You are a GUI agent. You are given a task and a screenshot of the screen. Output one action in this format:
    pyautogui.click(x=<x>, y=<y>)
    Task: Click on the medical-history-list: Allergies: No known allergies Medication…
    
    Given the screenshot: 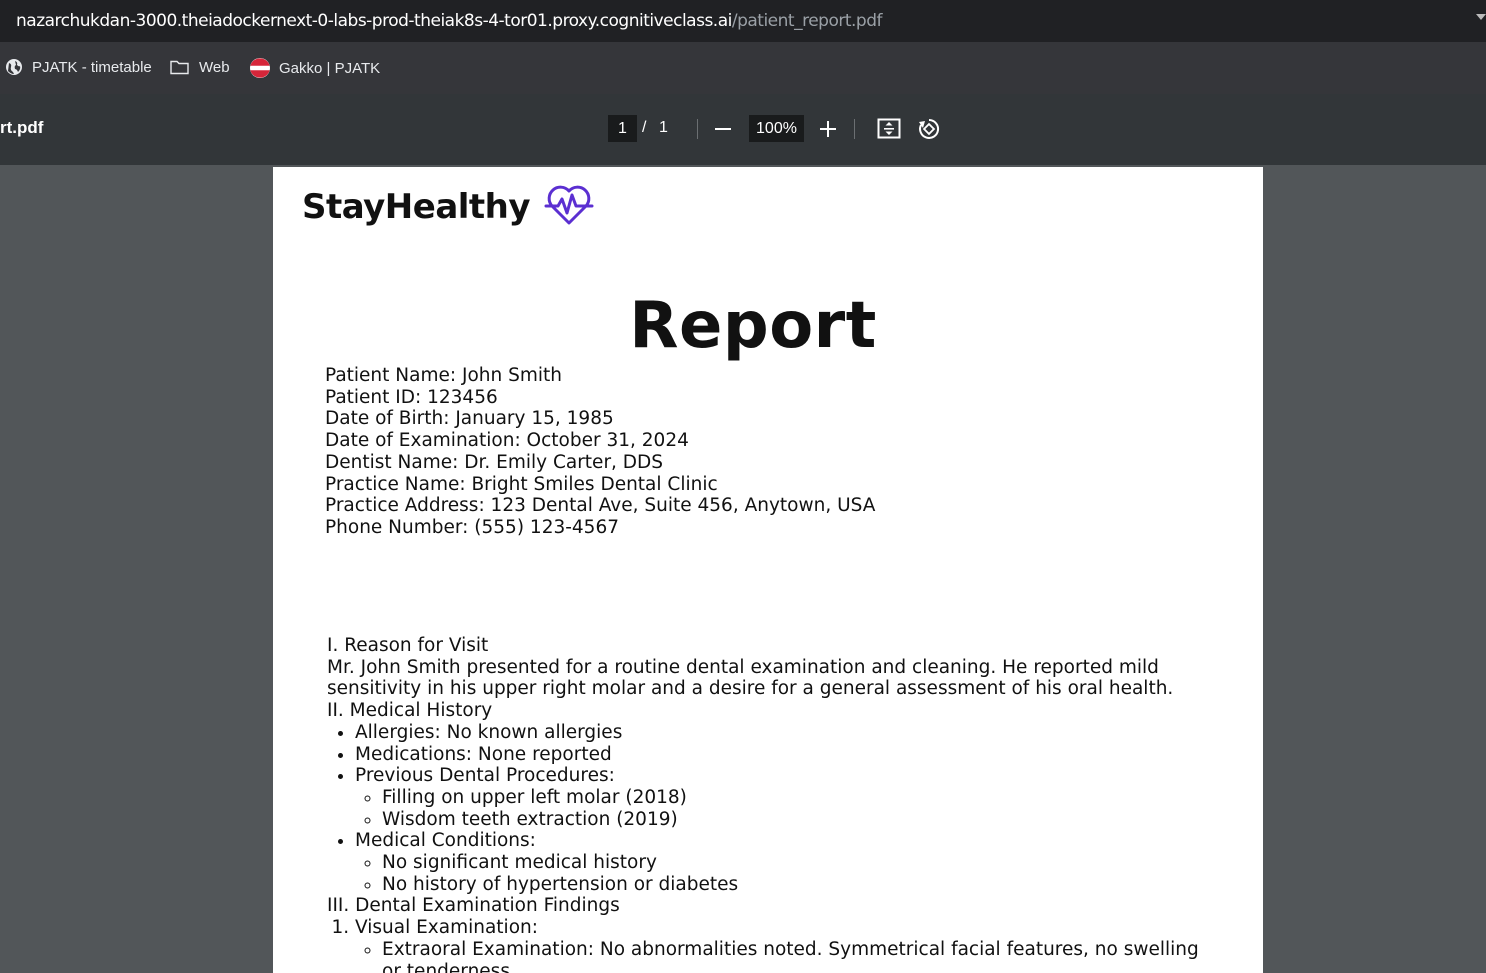 What is the action you would take?
    pyautogui.click(x=767, y=809)
    